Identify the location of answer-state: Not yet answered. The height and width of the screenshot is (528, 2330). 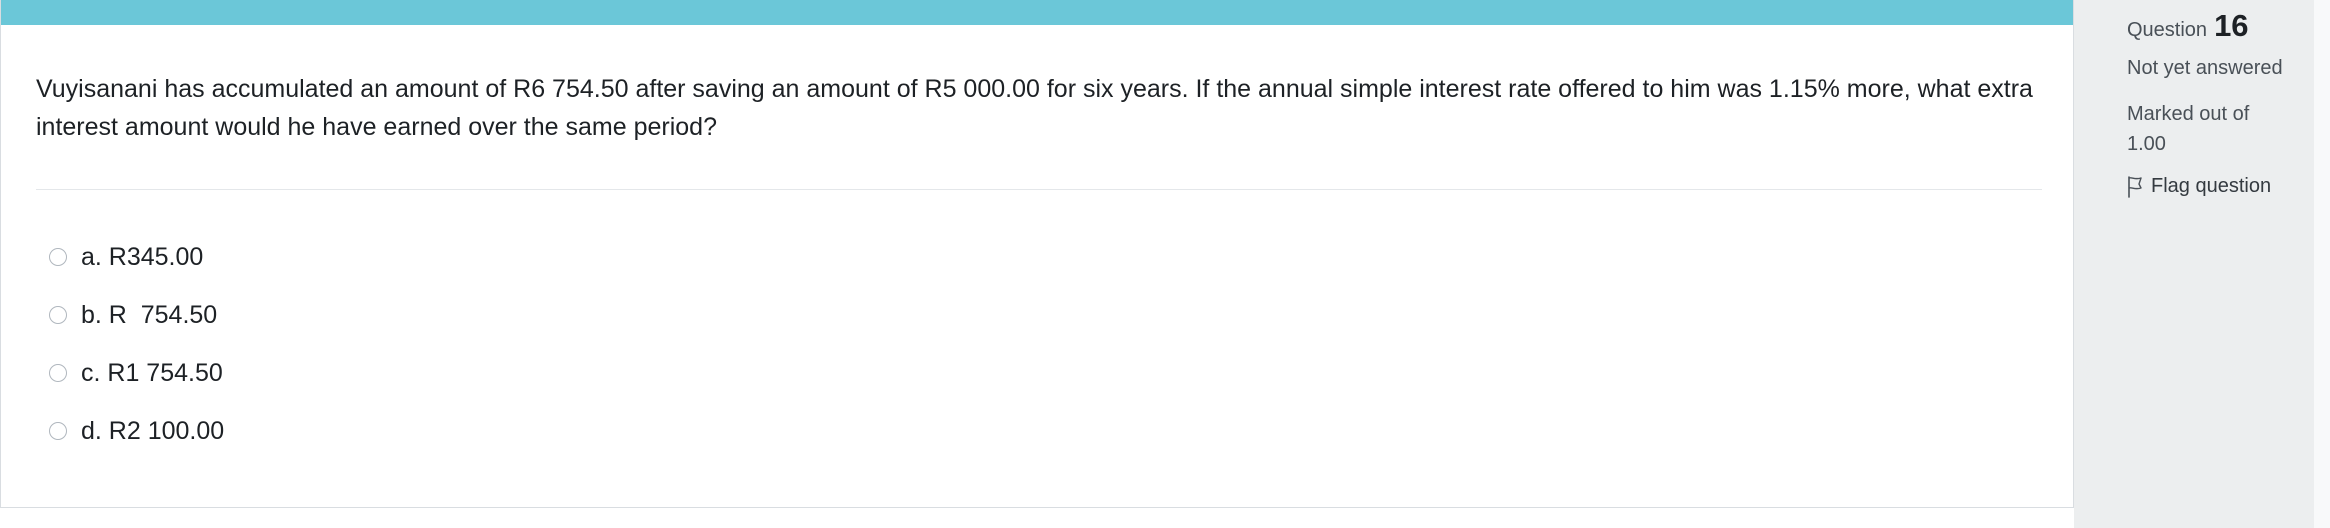
(2205, 68).